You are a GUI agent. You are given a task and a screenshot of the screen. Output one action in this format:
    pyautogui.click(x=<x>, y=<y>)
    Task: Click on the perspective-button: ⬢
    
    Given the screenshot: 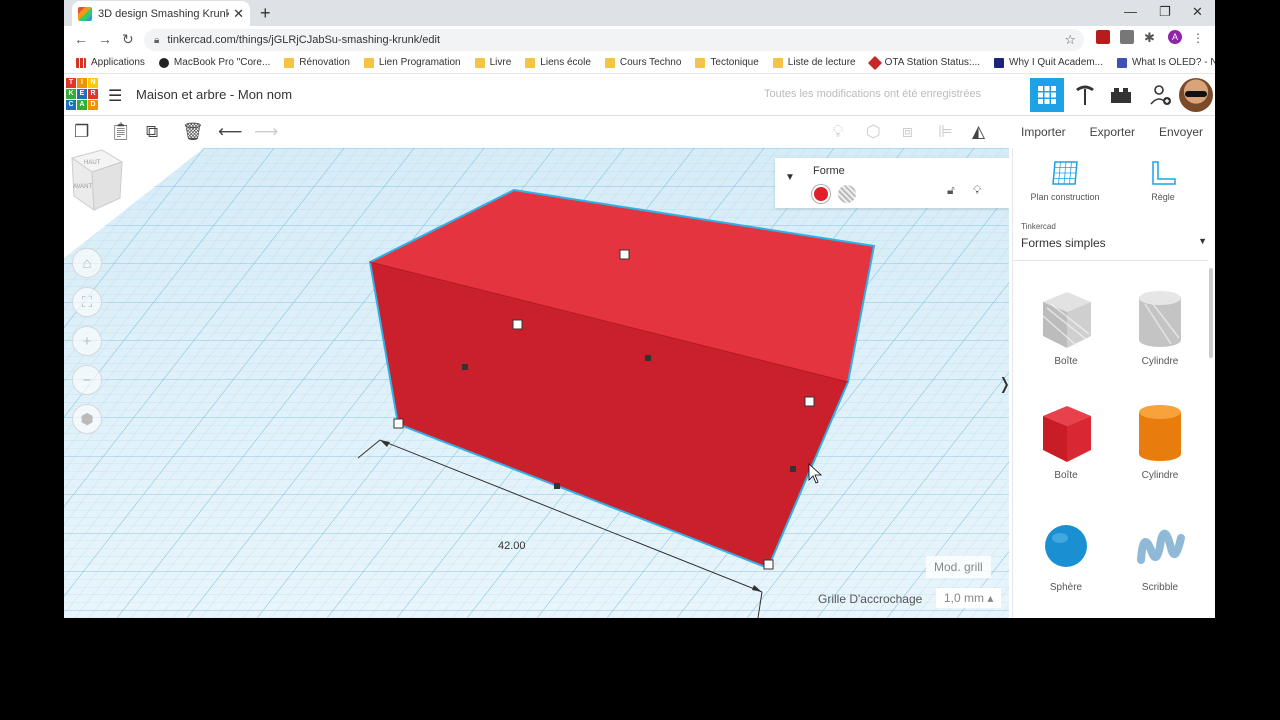 What is the action you would take?
    pyautogui.click(x=87, y=419)
    